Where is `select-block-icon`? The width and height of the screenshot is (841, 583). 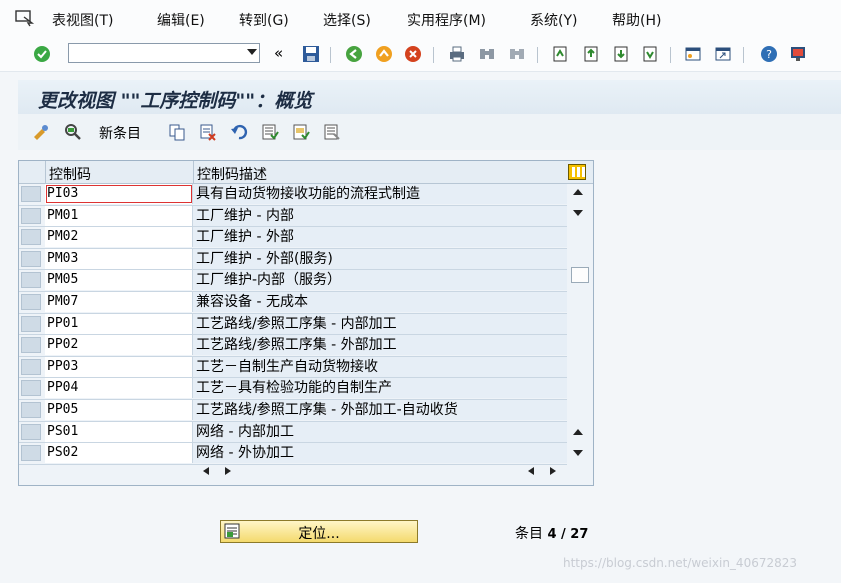
select-block-icon is located at coordinates (301, 132).